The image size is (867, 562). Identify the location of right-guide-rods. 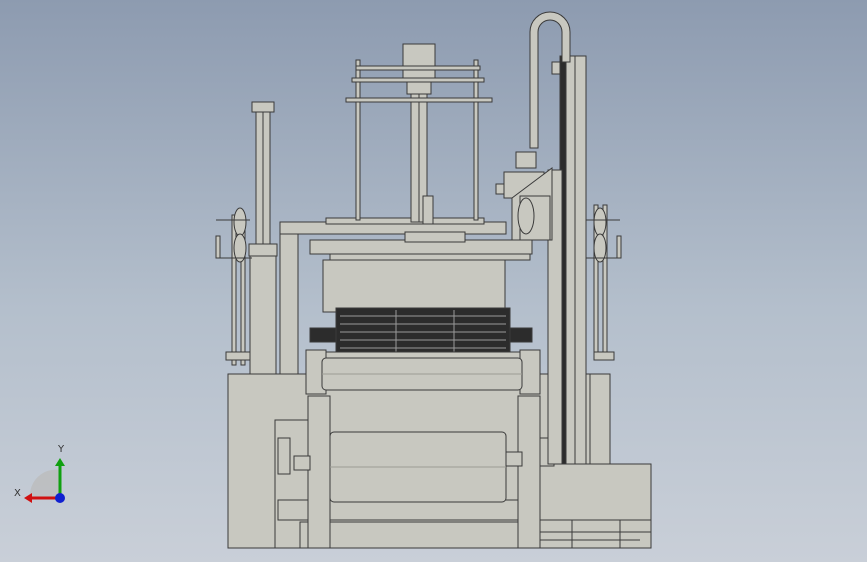
(604, 334).